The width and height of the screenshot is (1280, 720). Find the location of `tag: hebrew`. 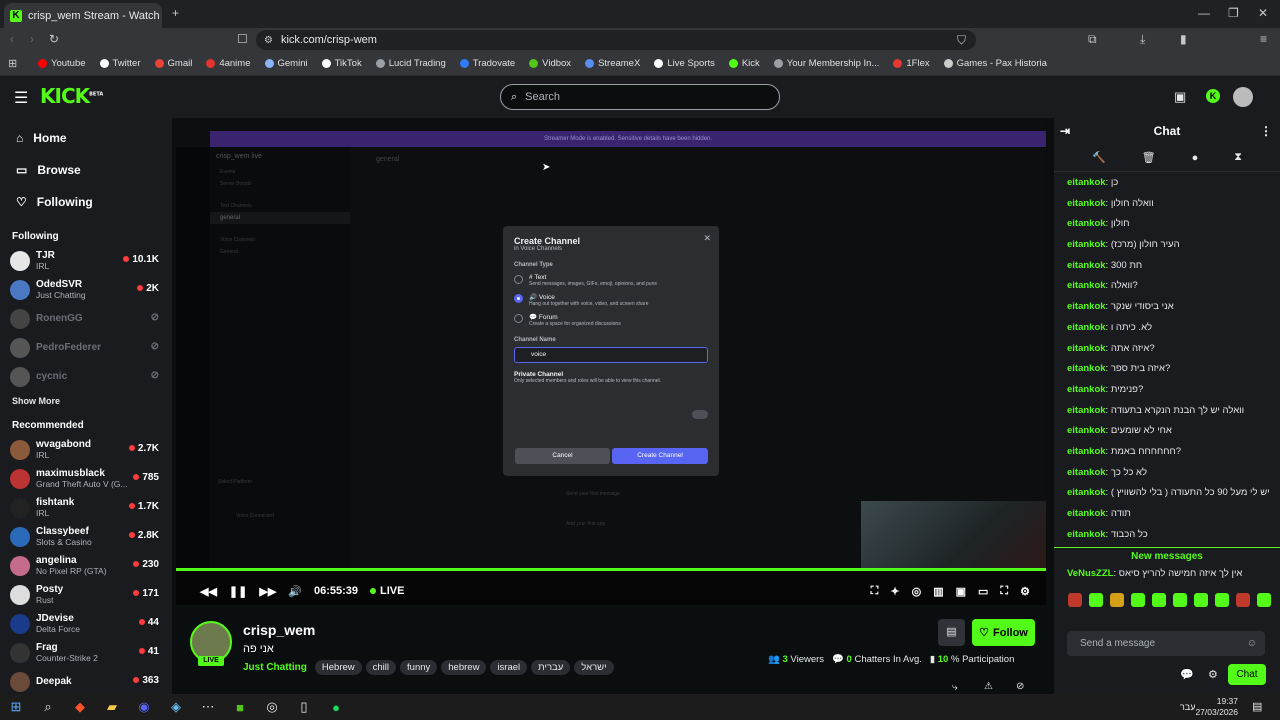

tag: hebrew is located at coordinates (464, 667).